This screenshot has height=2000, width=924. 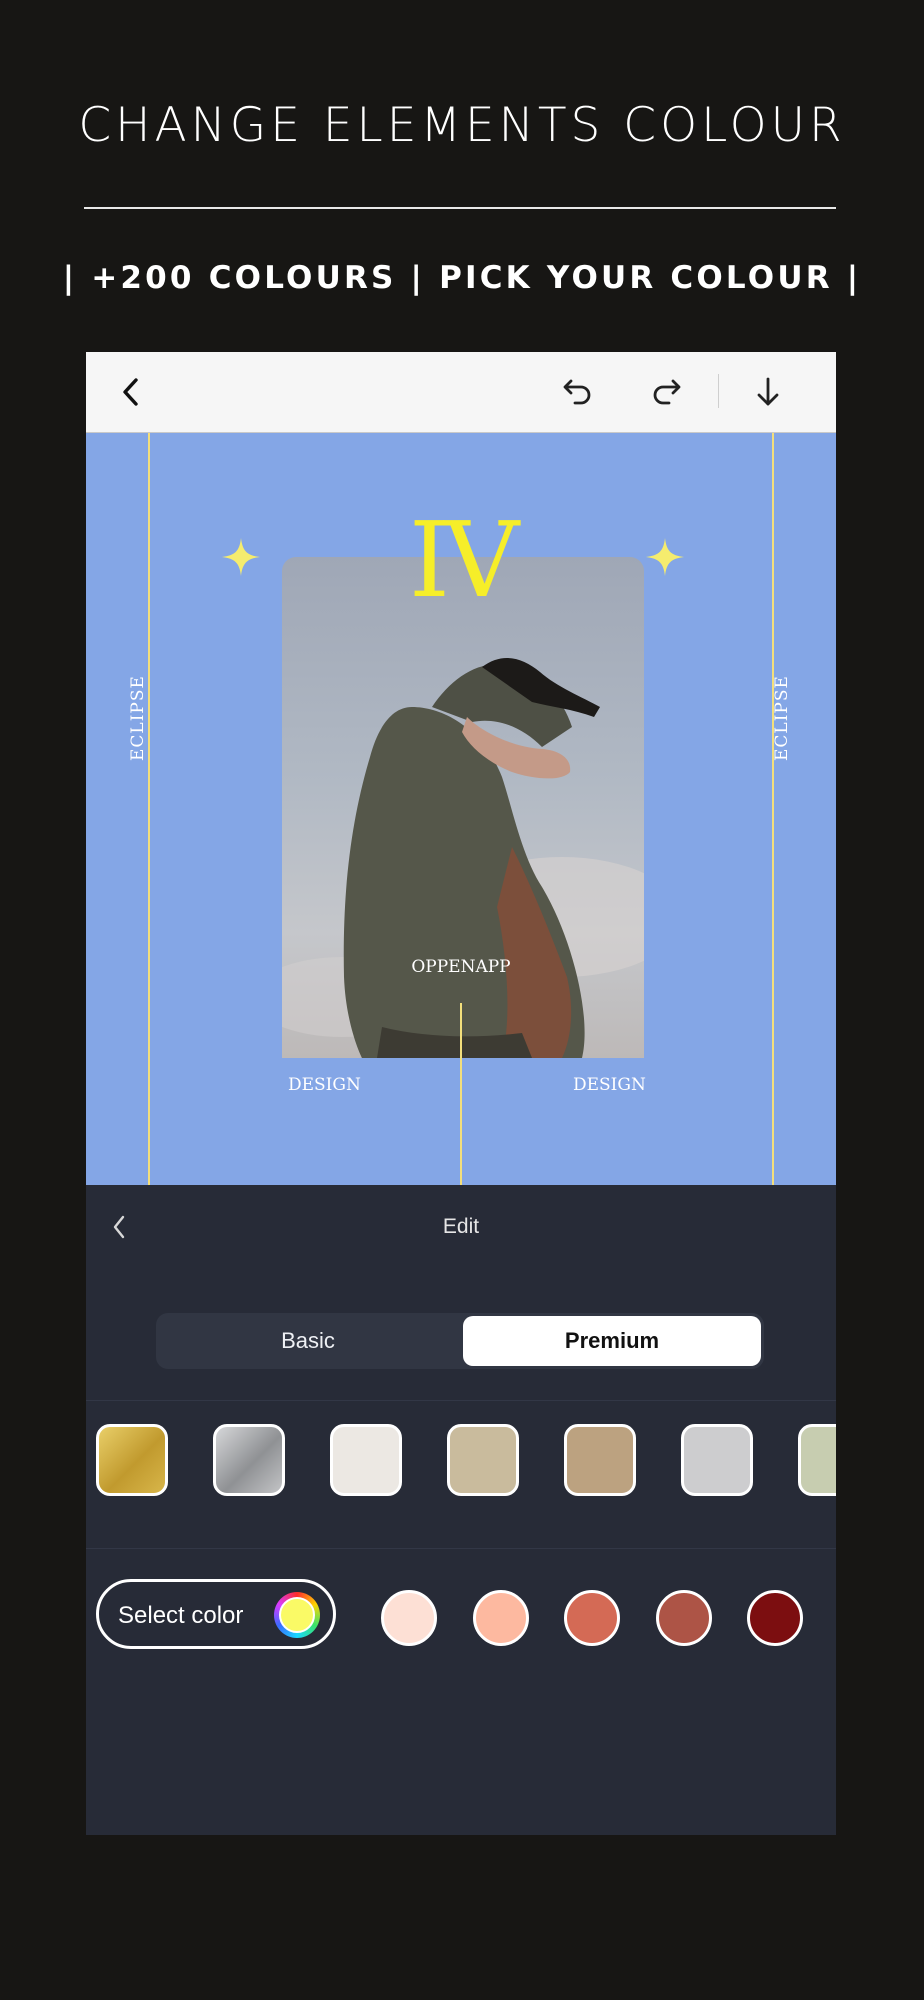 I want to click on swatch-tan, so click(x=600, y=1460).